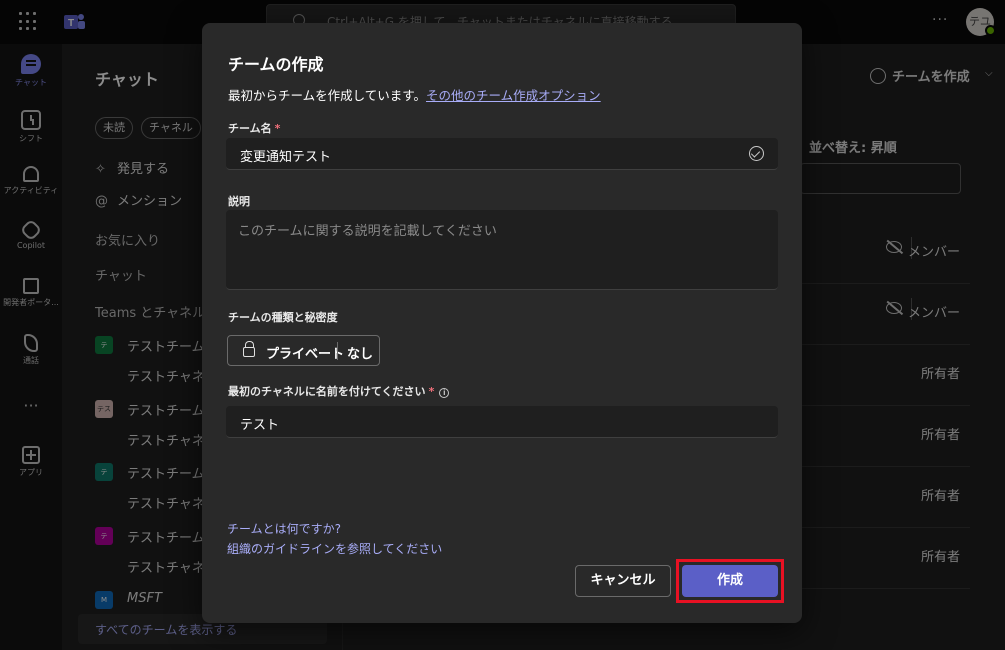  I want to click on team-name-label: チーム名 *, so click(254, 128).